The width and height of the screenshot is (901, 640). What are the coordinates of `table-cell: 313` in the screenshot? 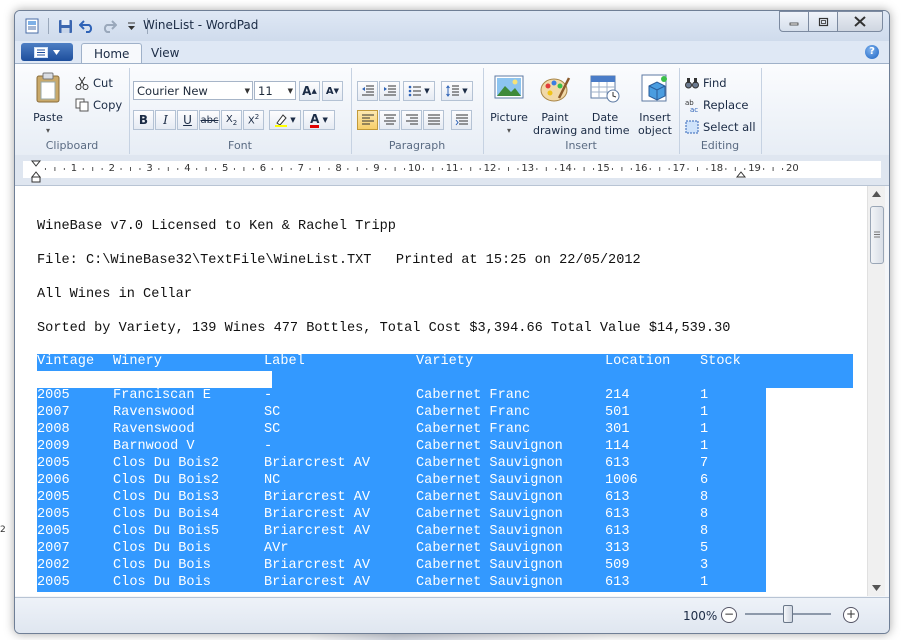 It's located at (617, 548).